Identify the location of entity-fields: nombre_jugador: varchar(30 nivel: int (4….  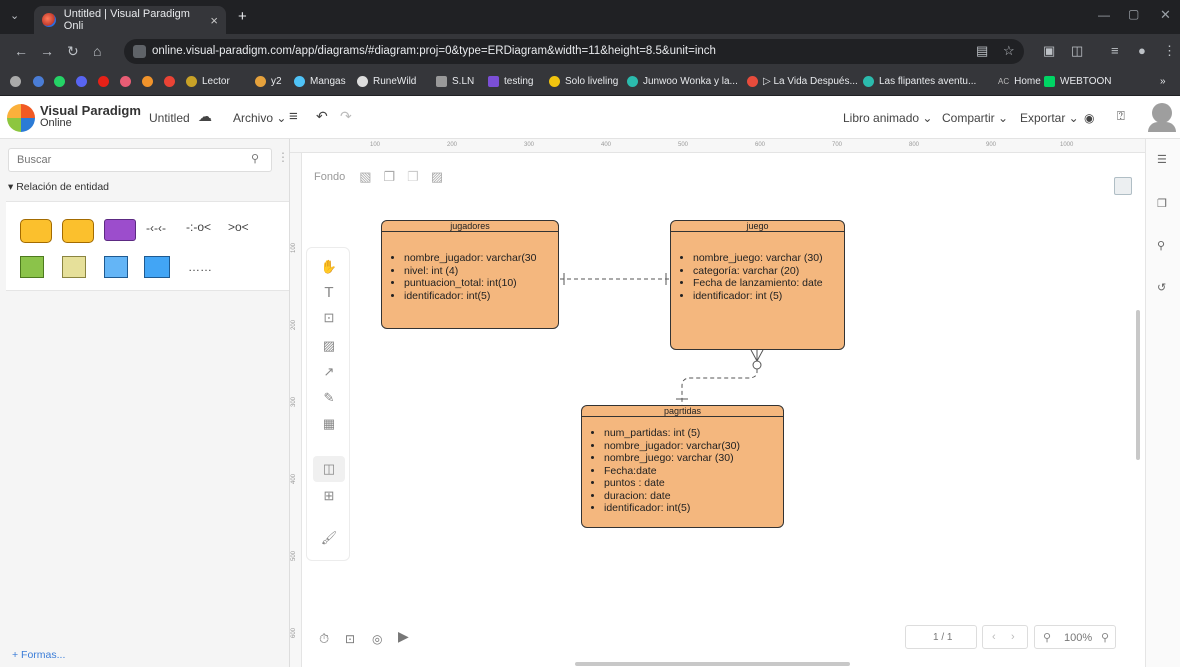
(475, 277).